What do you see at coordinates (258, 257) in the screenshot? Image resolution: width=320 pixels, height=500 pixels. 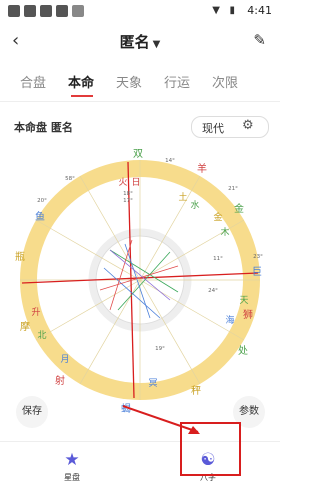 I see `degree-label: 23°` at bounding box center [258, 257].